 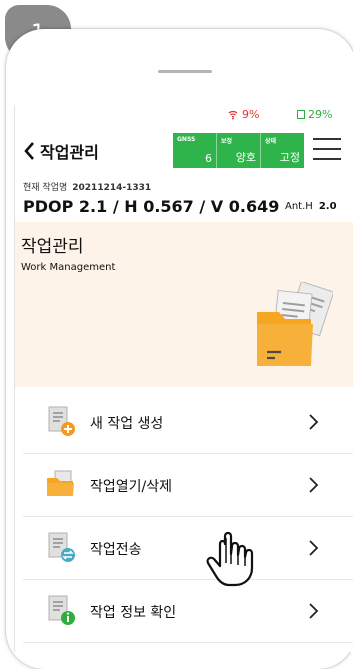 What do you see at coordinates (60, 483) in the screenshot?
I see `folder-icon` at bounding box center [60, 483].